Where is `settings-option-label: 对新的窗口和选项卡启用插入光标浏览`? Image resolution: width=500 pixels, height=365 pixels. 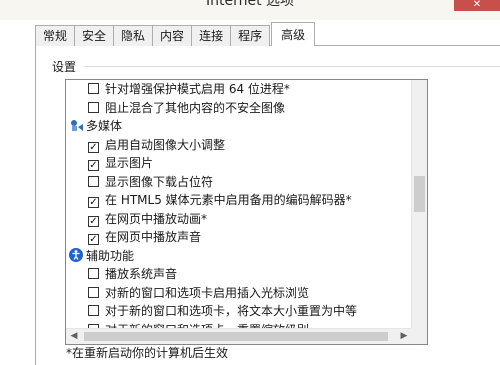 settings-option-label: 对新的窗口和选项卡启用插入光标浏览 is located at coordinates (207, 292).